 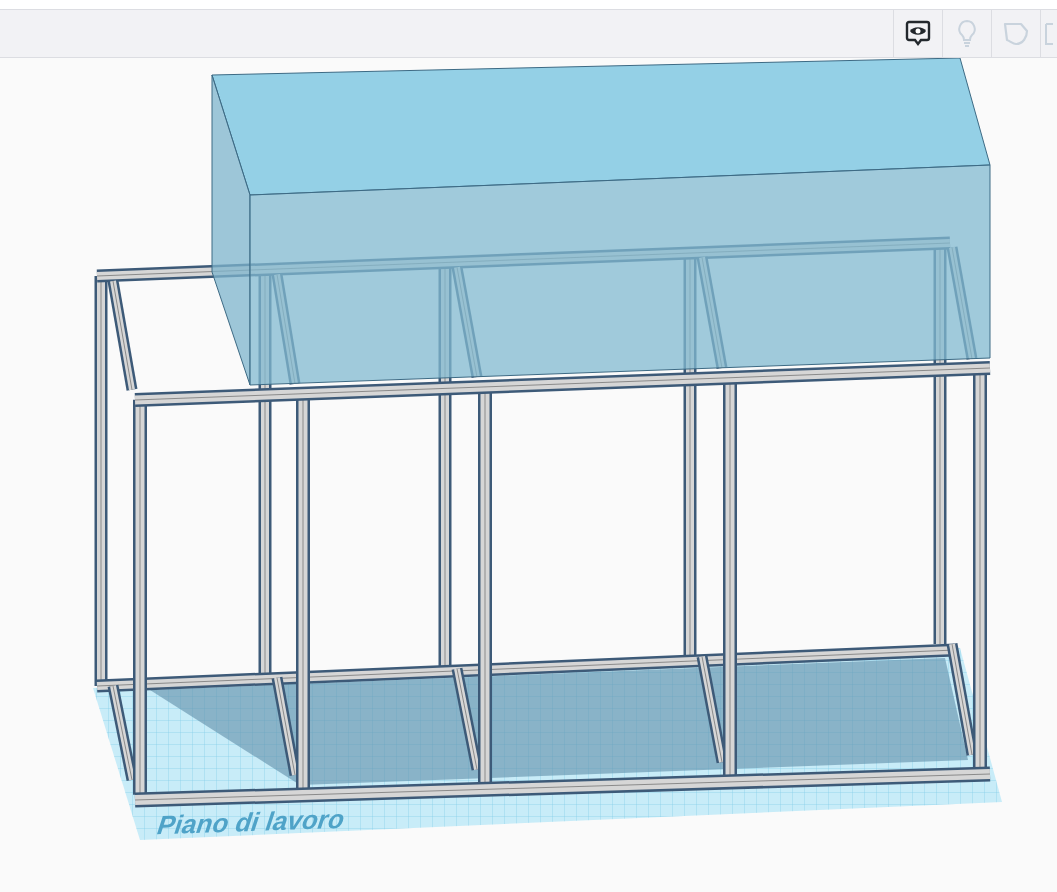 I want to click on shape-icon, so click(x=1016, y=33).